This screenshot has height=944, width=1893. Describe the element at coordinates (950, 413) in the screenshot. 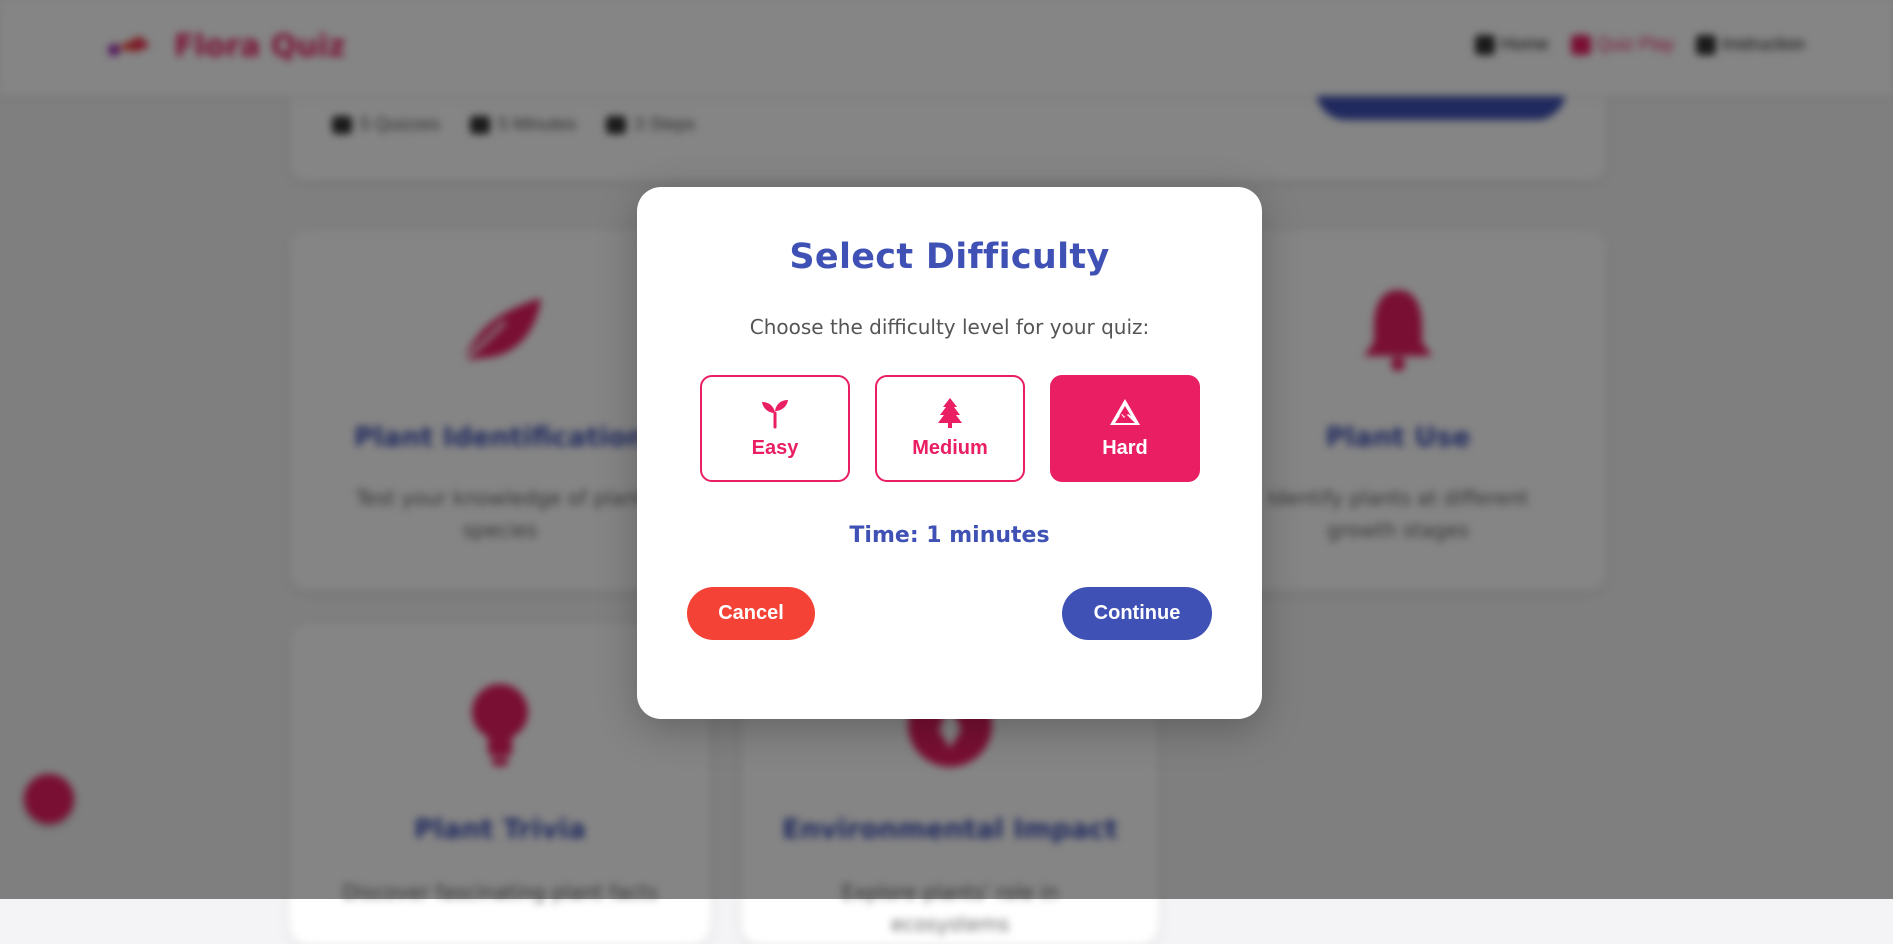

I see `tree-icon` at that location.